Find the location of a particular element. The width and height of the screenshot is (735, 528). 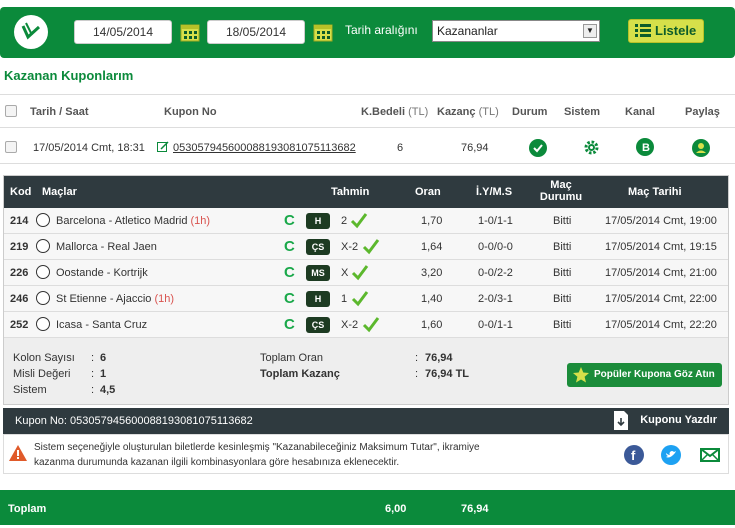

match-code: 219 is located at coordinates (19, 247).